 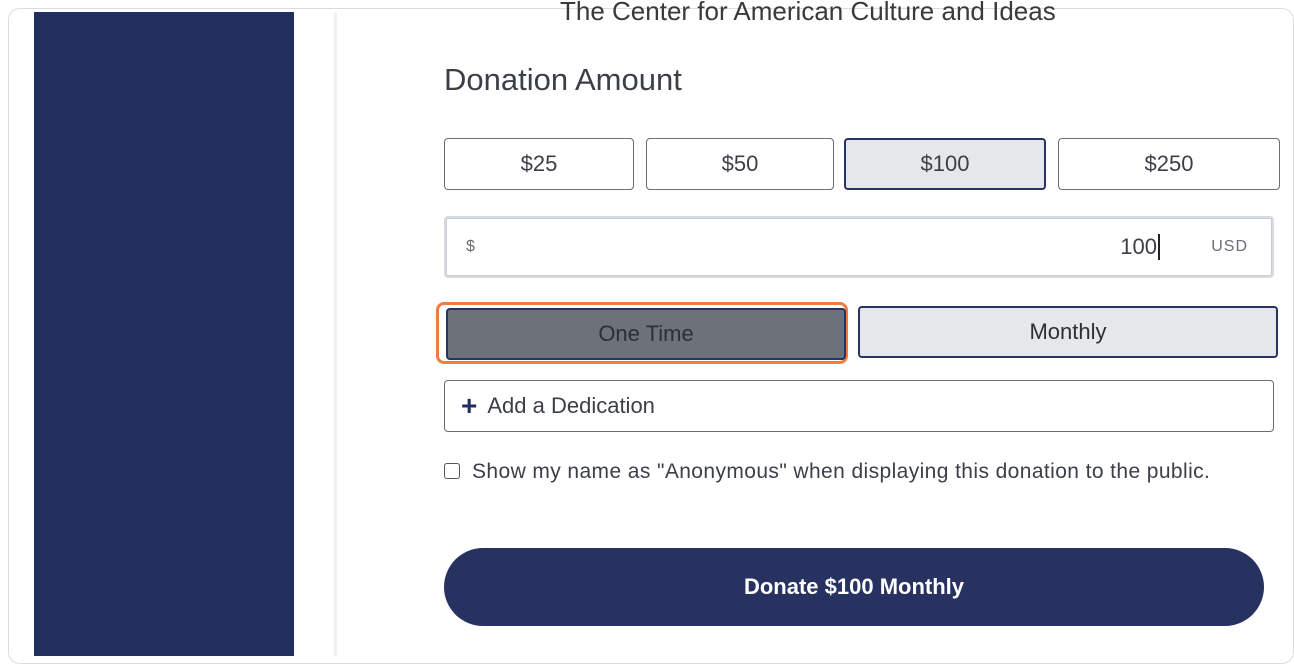 What do you see at coordinates (571, 405) in the screenshot?
I see `add-dedication-label: Add a Dedication` at bounding box center [571, 405].